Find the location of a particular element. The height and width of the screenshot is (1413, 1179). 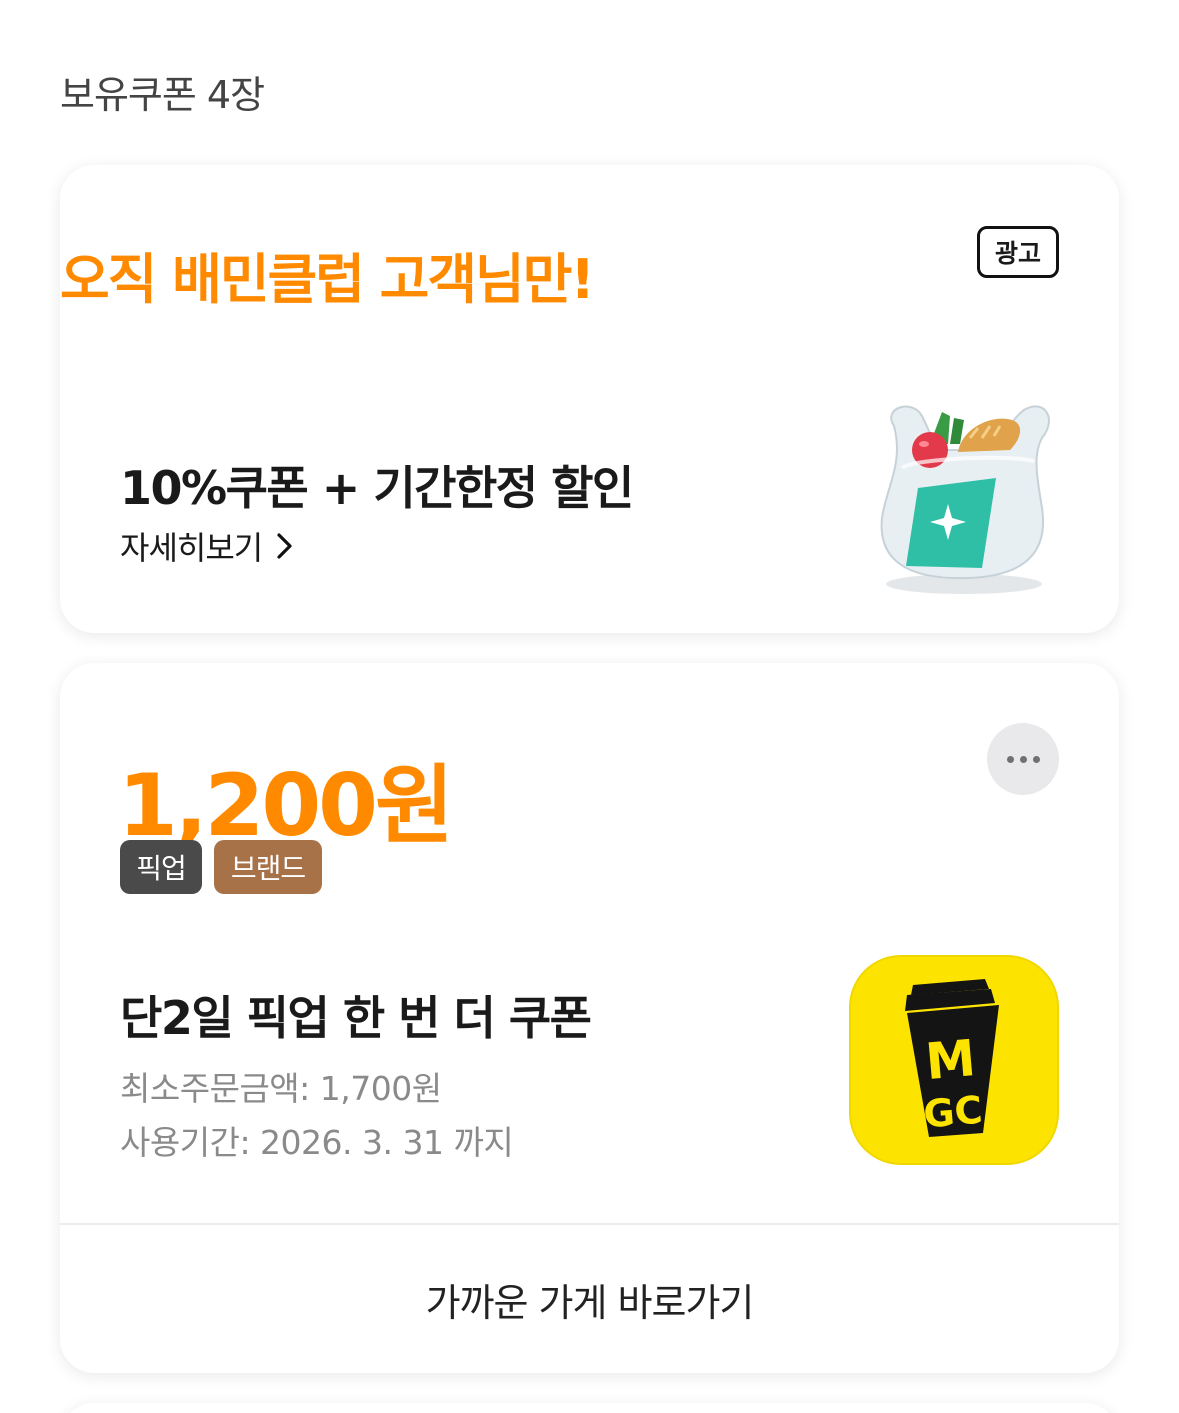

coupon-count-title: 보유쿠폰 4장 is located at coordinates (162, 95).